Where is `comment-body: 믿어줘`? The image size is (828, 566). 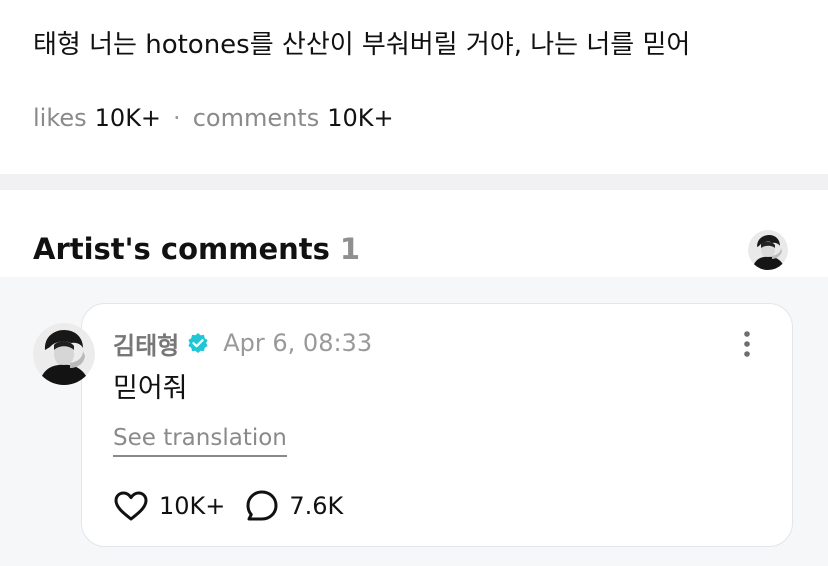
comment-body: 믿어줘 is located at coordinates (150, 388).